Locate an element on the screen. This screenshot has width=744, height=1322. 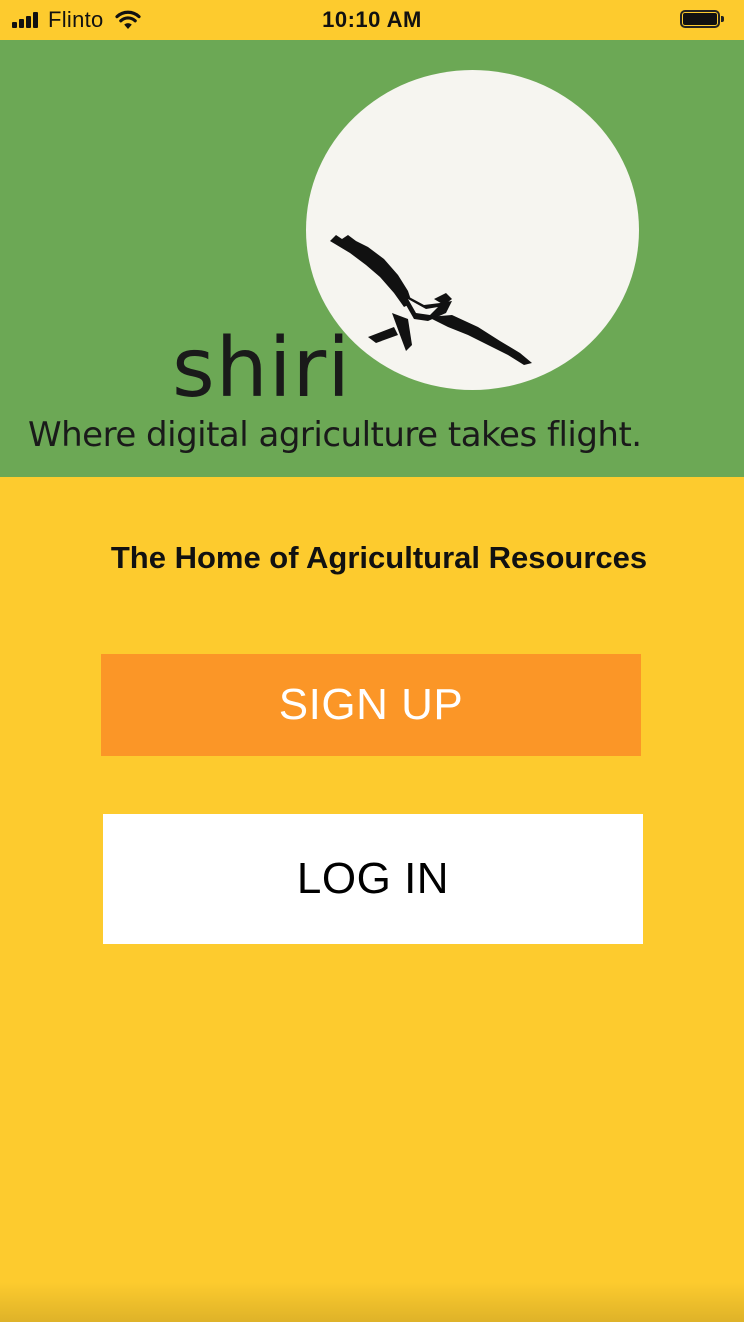
status-bar: Flinto 10:10 AM is located at coordinates (372, 20).